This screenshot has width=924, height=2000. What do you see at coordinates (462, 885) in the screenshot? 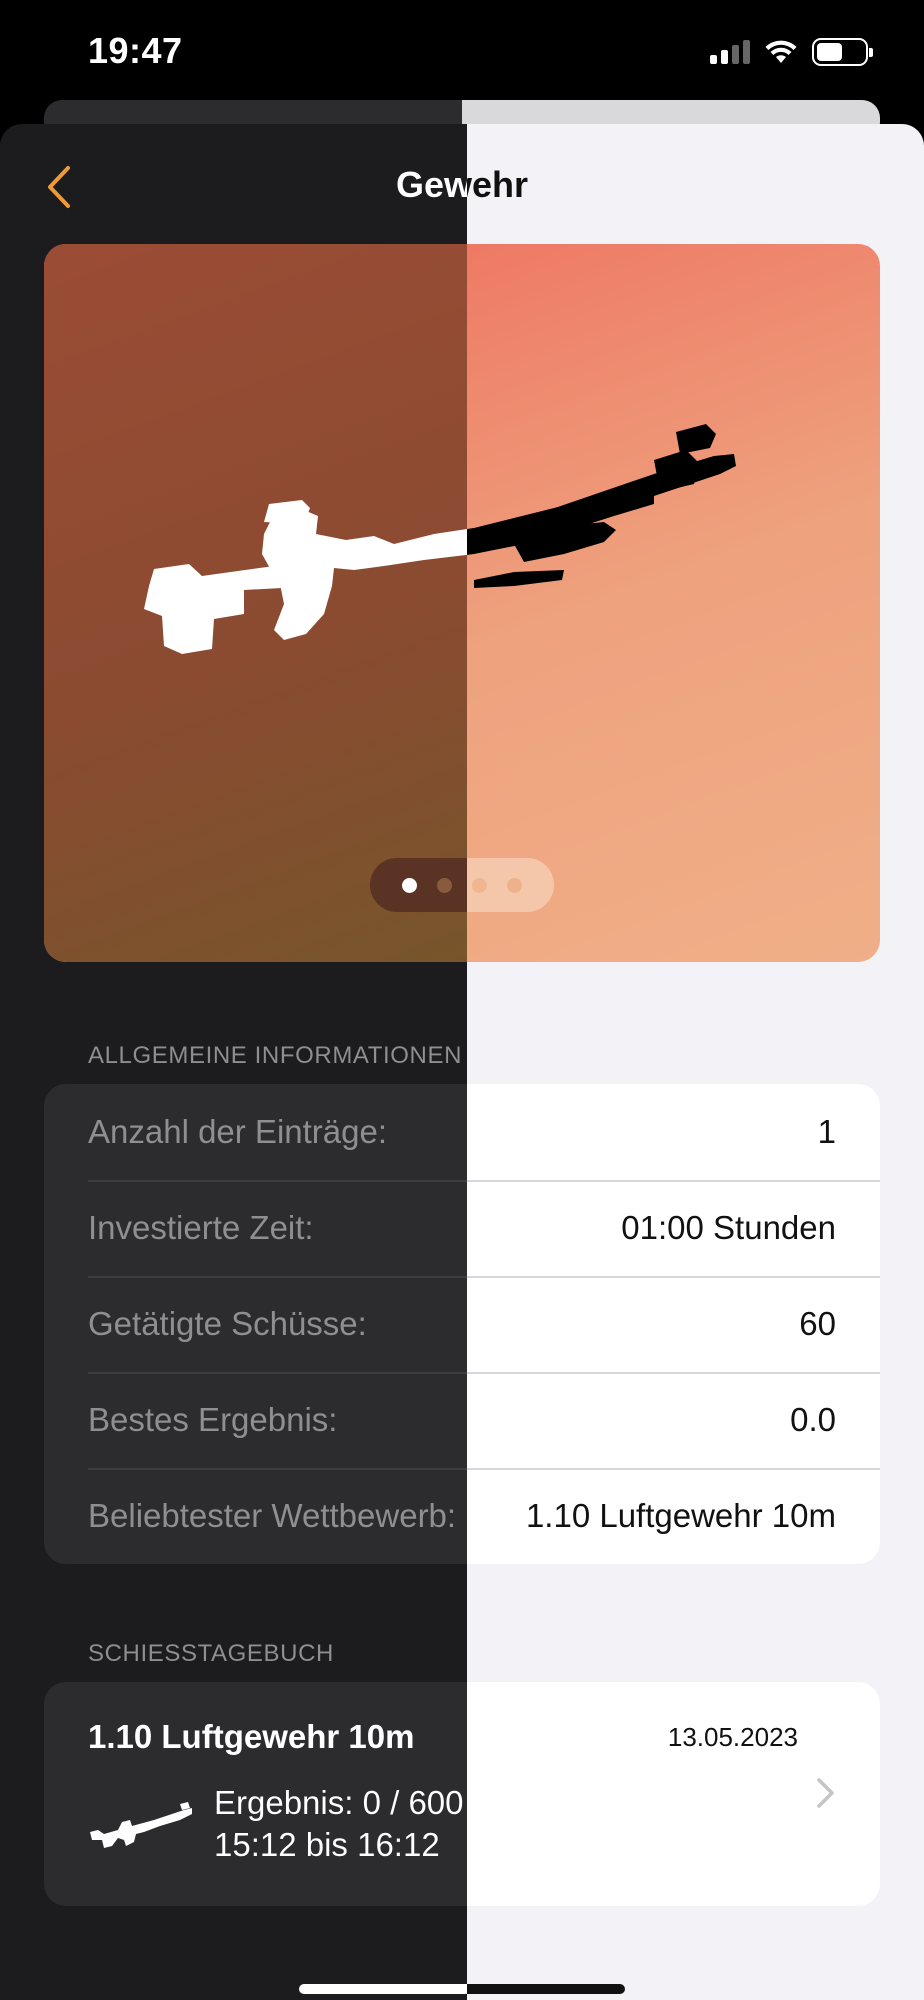
I see `page-indicator` at bounding box center [462, 885].